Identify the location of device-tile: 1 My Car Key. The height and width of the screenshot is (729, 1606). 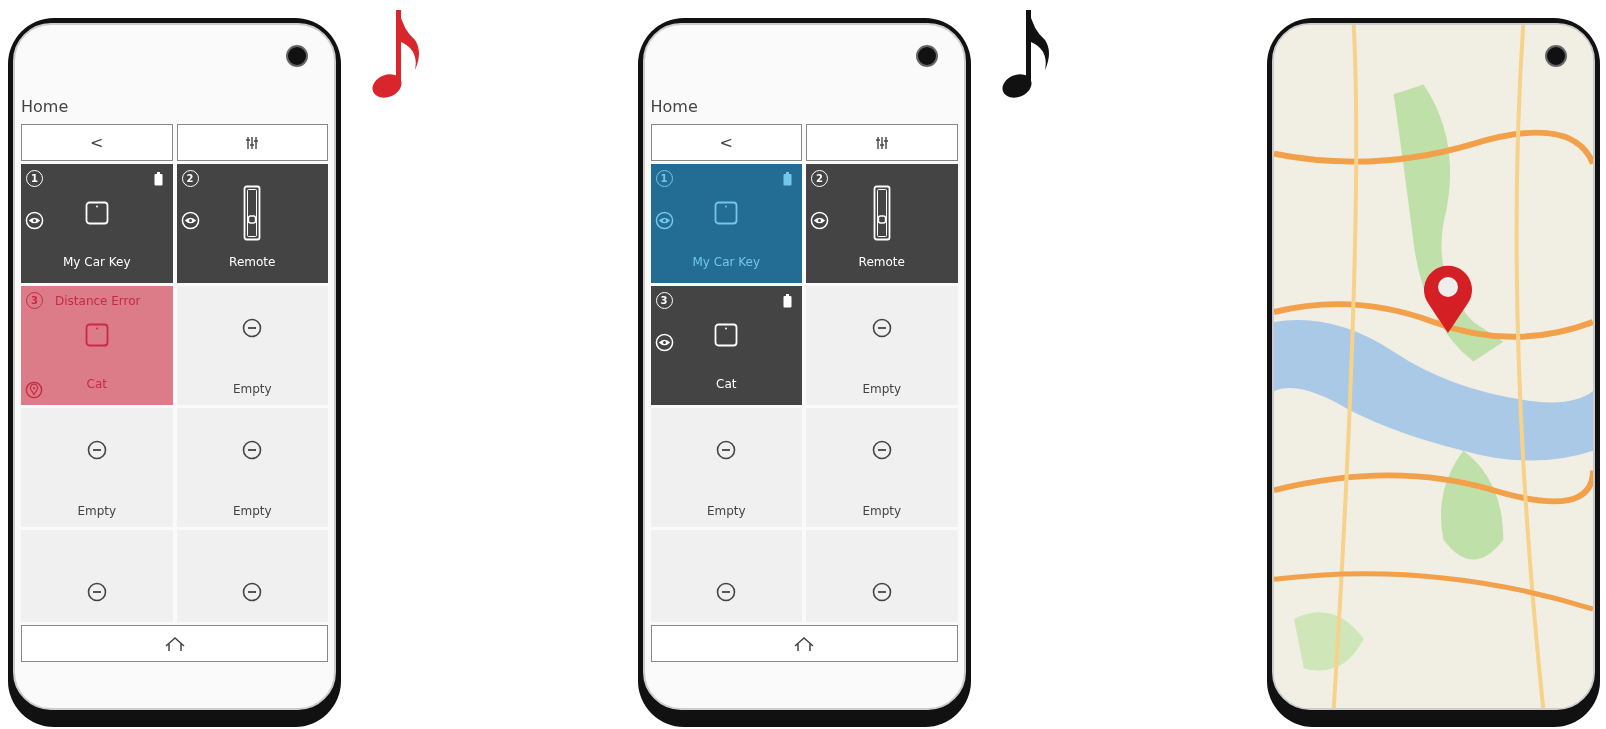
(97, 223).